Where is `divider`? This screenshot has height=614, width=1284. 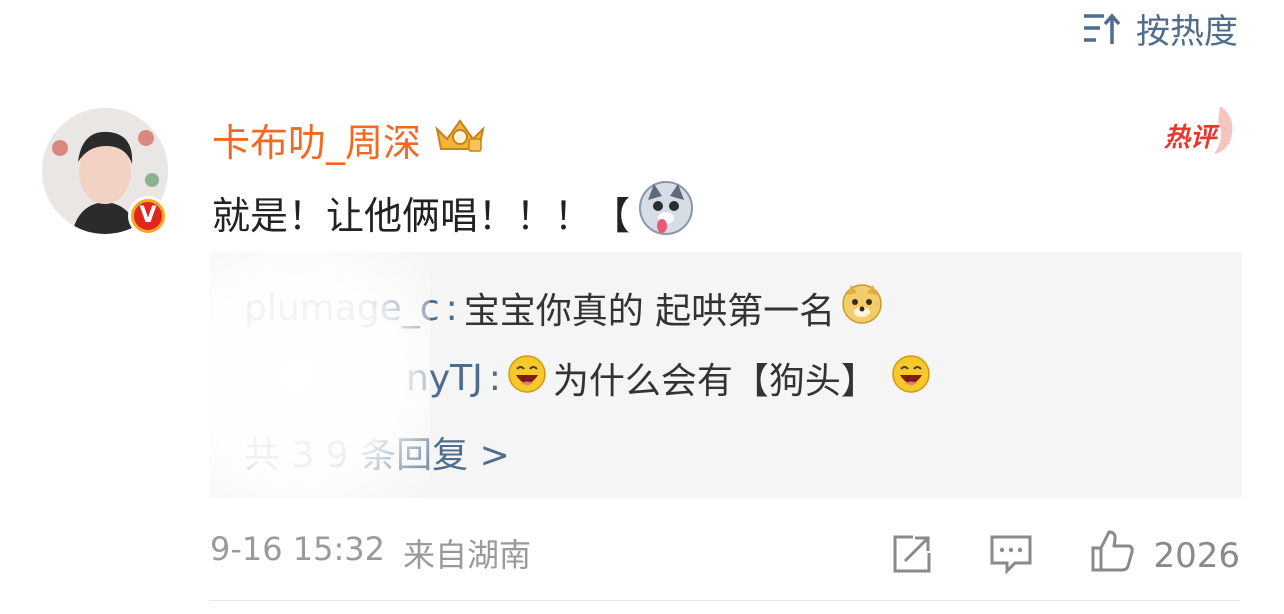
divider is located at coordinates (725, 600).